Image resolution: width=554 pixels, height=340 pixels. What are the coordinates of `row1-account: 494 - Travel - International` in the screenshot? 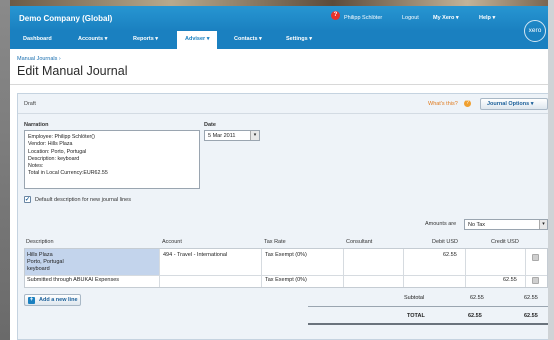 It's located at (195, 255).